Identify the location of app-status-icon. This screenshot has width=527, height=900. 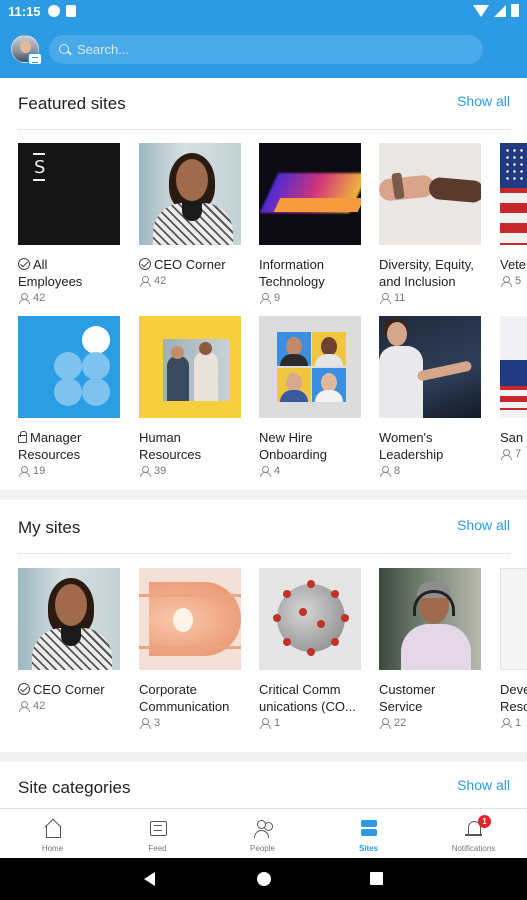
(54, 11).